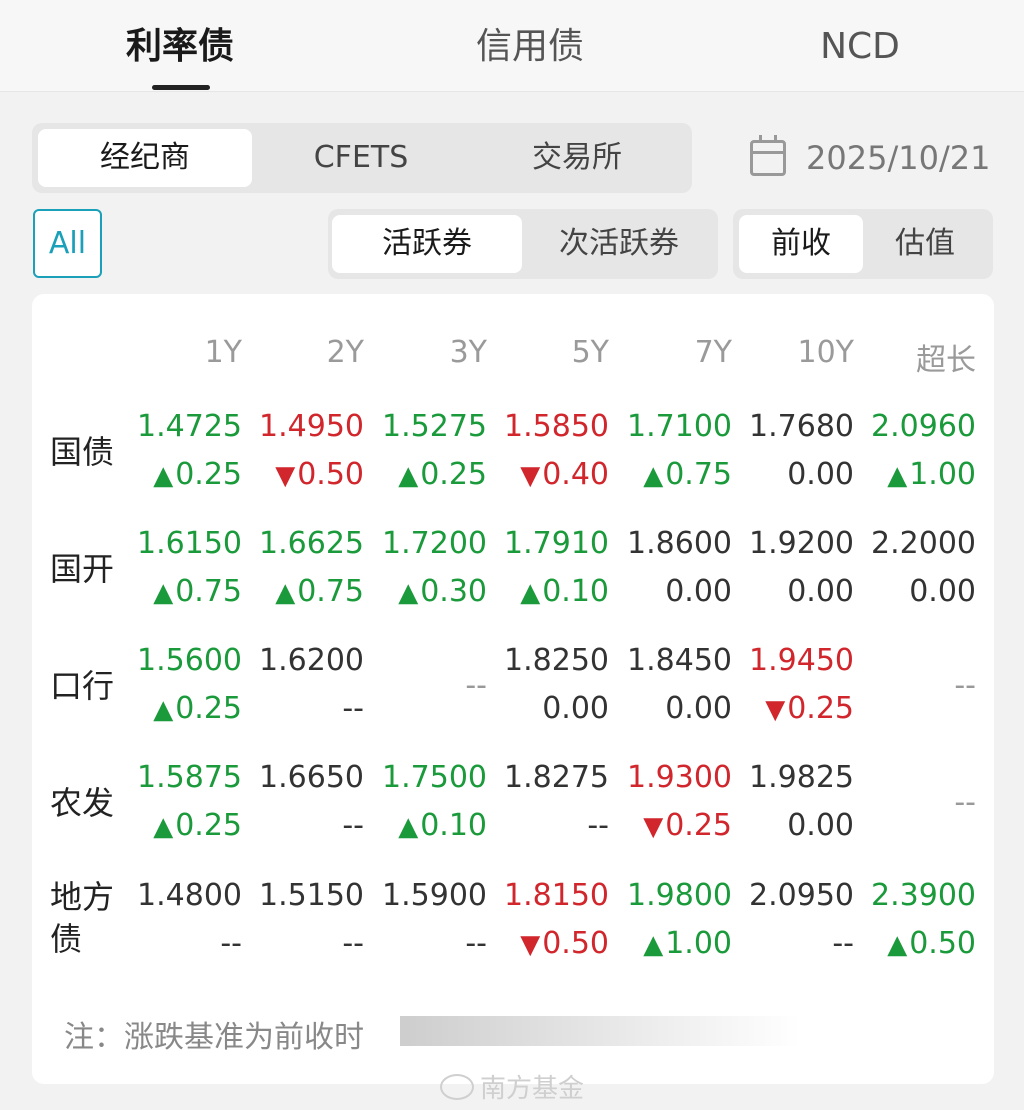 This screenshot has height=1110, width=1024. Describe the element at coordinates (794, 544) in the screenshot. I see `yield-value: 1.9200` at that location.